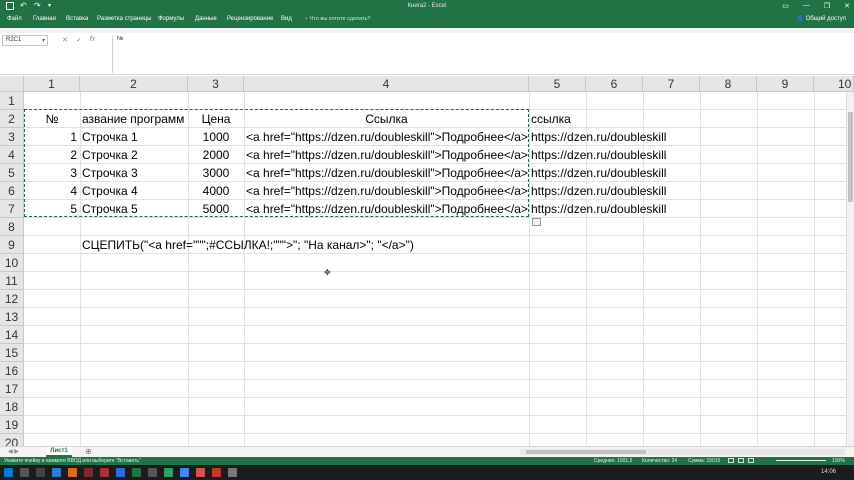 This screenshot has height=480, width=854. What do you see at coordinates (12, 353) in the screenshot?
I see `row-header: 15` at bounding box center [12, 353].